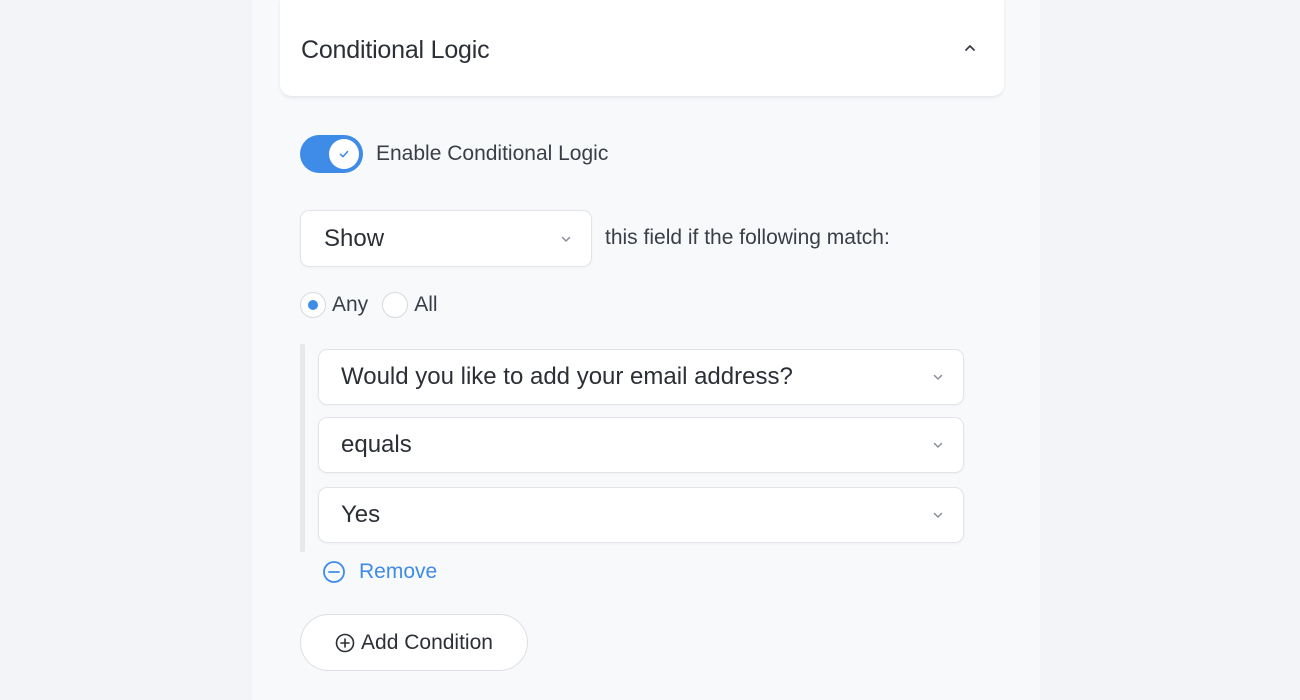  What do you see at coordinates (354, 238) in the screenshot?
I see `action-select-value: Show` at bounding box center [354, 238].